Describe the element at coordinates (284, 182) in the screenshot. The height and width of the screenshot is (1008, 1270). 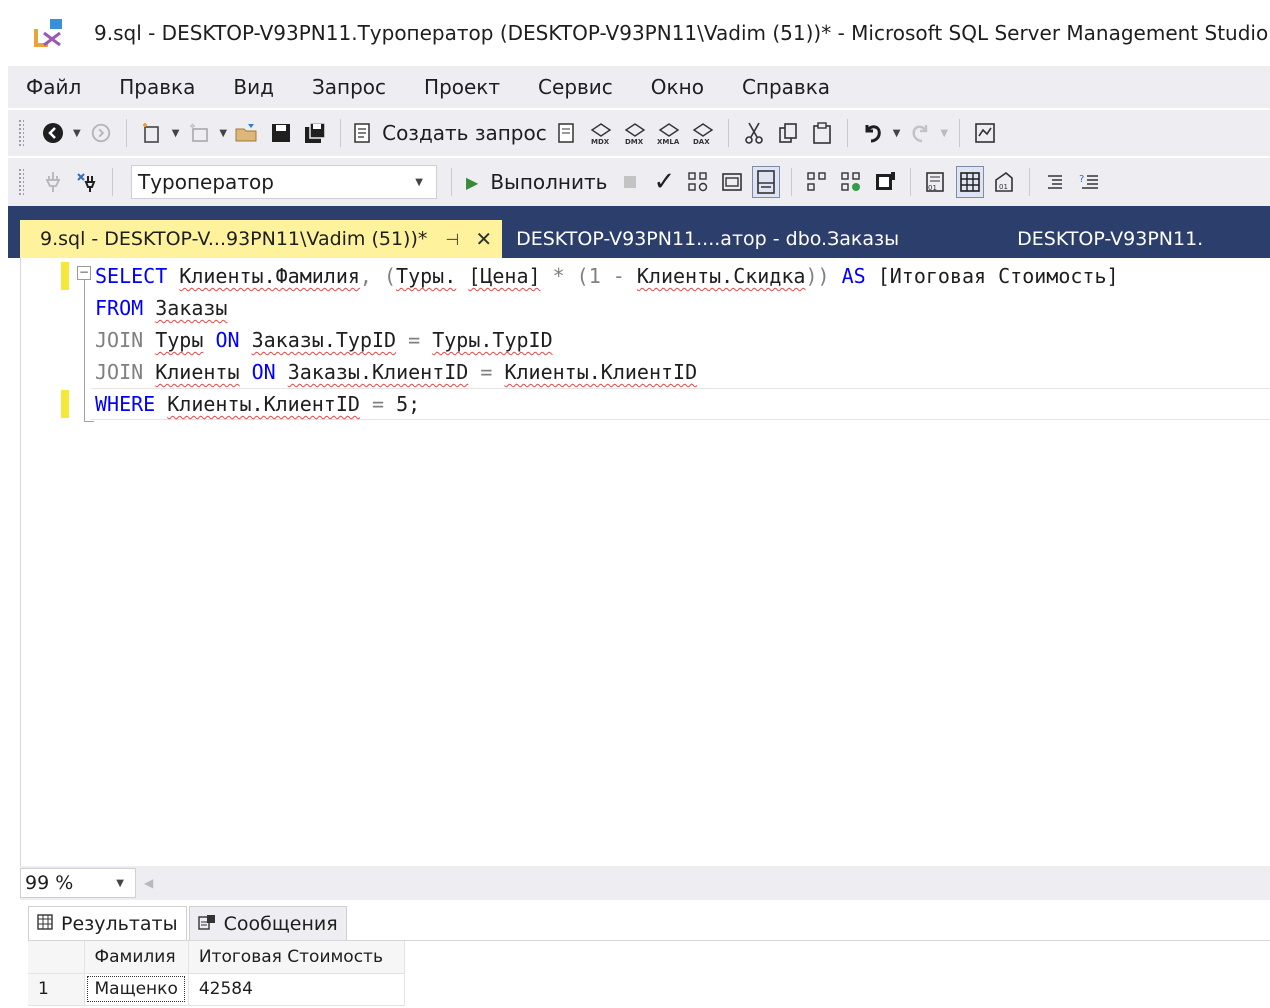
I see `available-databases-select: Туроператор ▼` at that location.